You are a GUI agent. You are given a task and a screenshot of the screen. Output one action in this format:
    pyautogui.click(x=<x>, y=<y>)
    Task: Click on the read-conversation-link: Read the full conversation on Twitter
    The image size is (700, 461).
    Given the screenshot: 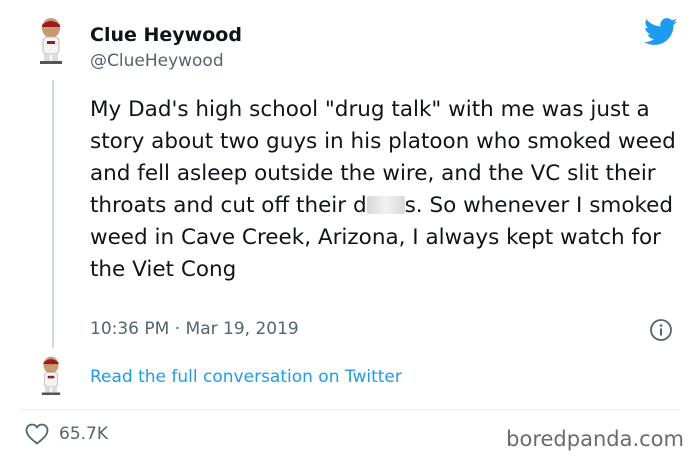 What is the action you would take?
    pyautogui.click(x=246, y=377)
    